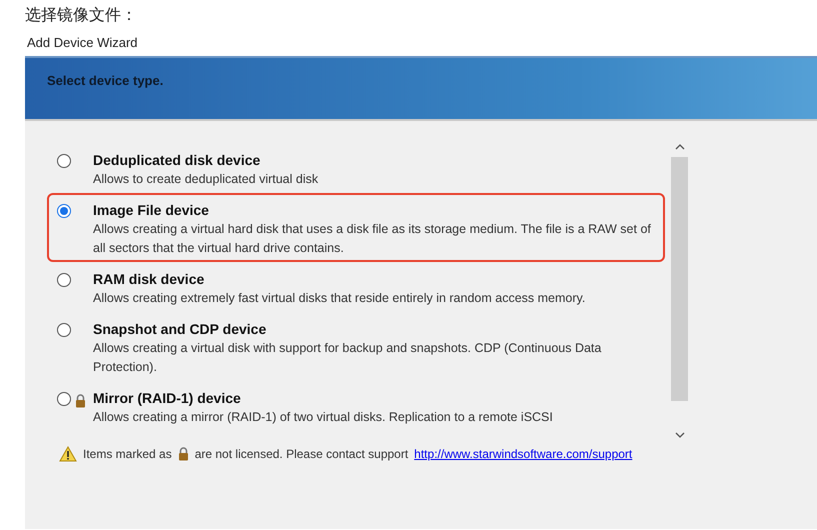 This screenshot has height=530, width=817. I want to click on lock-icon, so click(183, 454).